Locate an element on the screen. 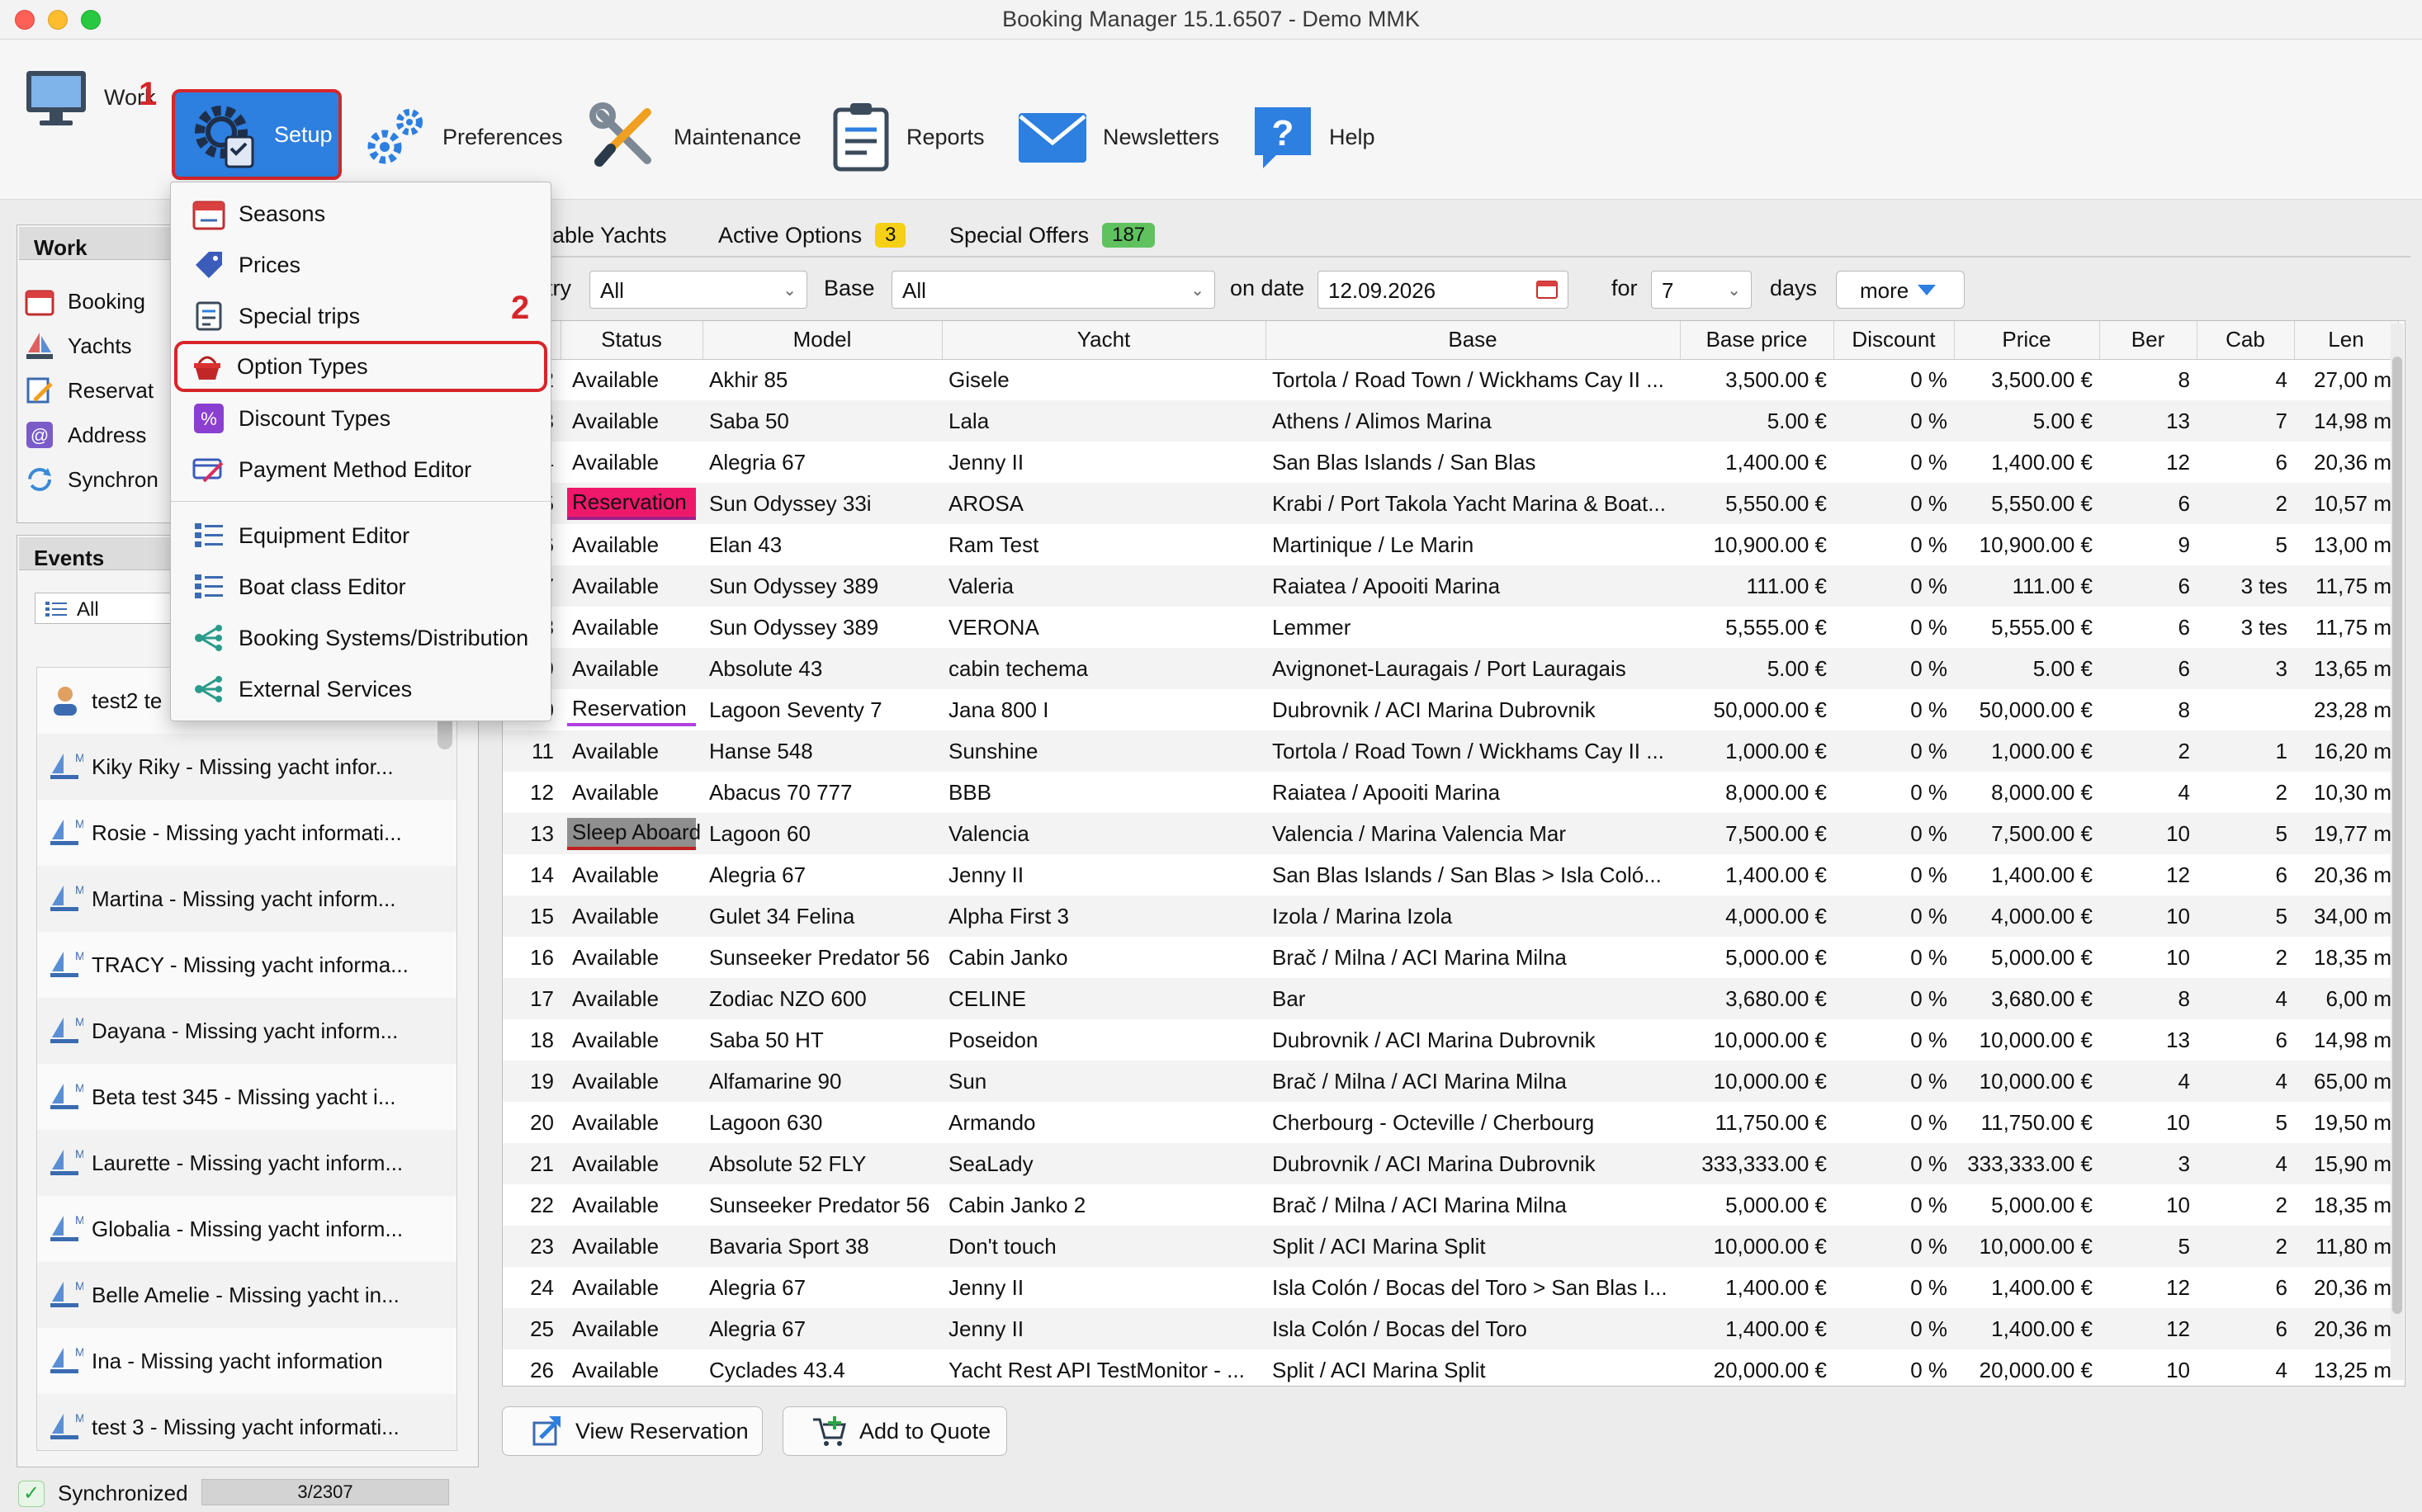  column-header-discount: Discount is located at coordinates (1894, 340).